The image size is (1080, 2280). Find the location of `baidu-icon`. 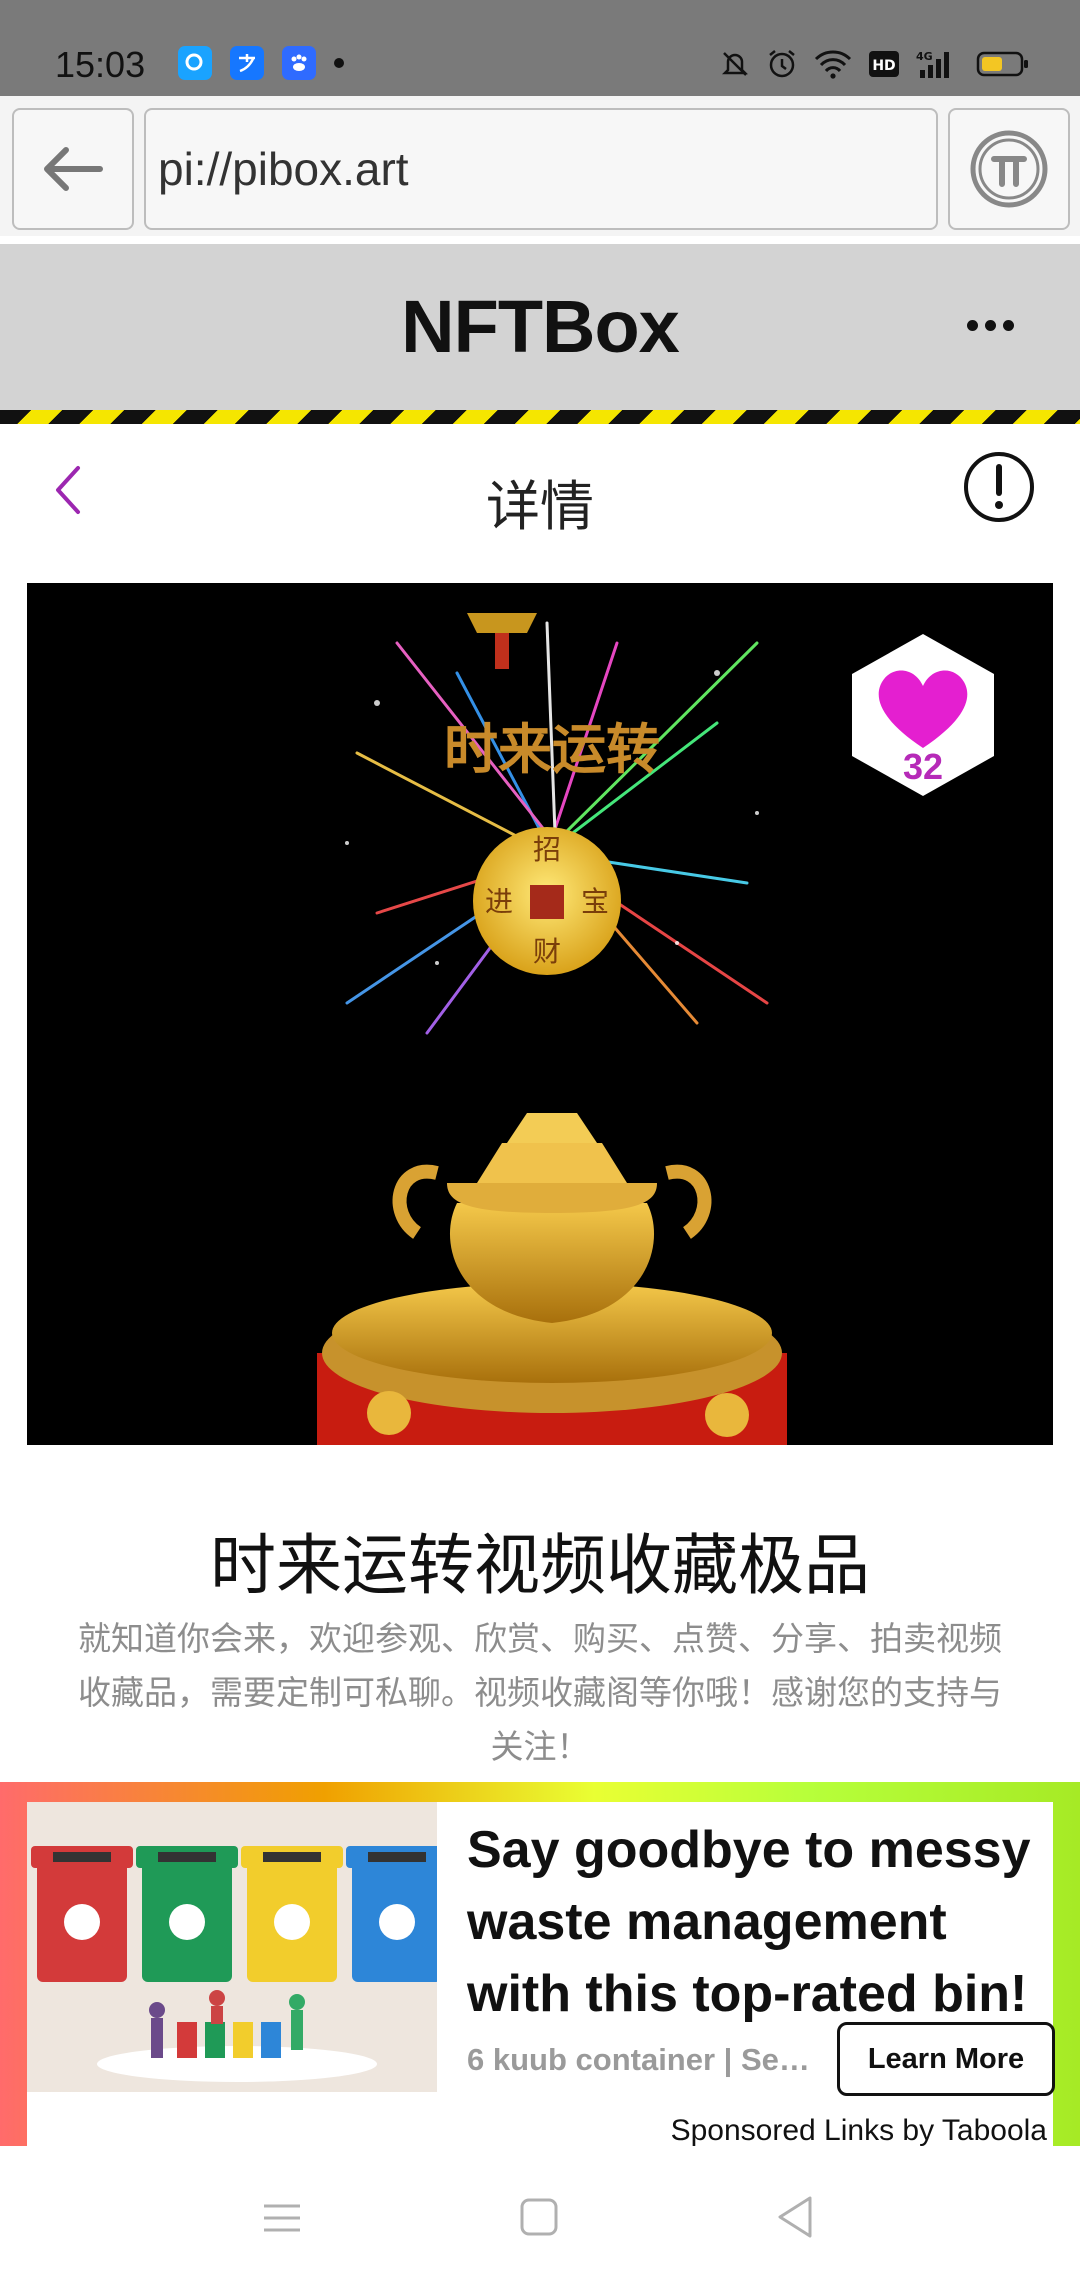

baidu-icon is located at coordinates (299, 63).